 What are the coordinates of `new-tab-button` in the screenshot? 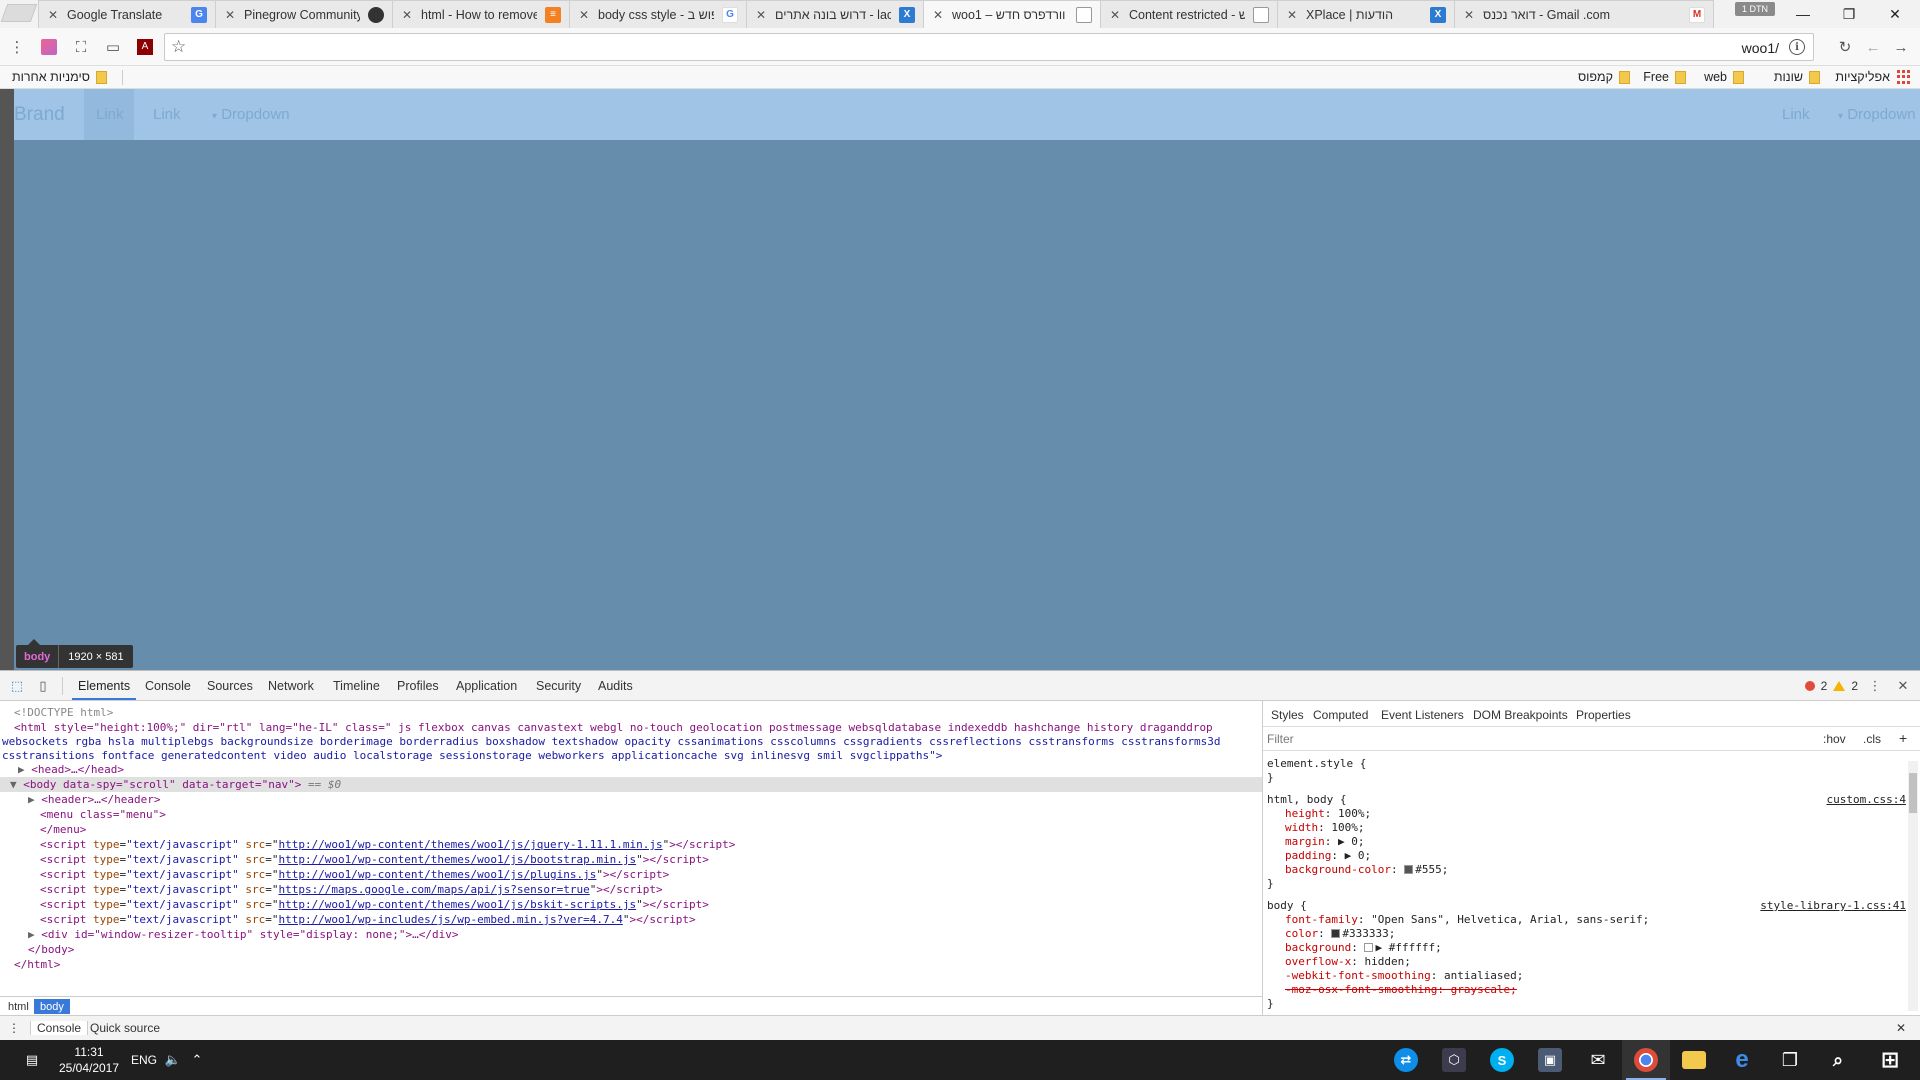 It's located at (19, 13).